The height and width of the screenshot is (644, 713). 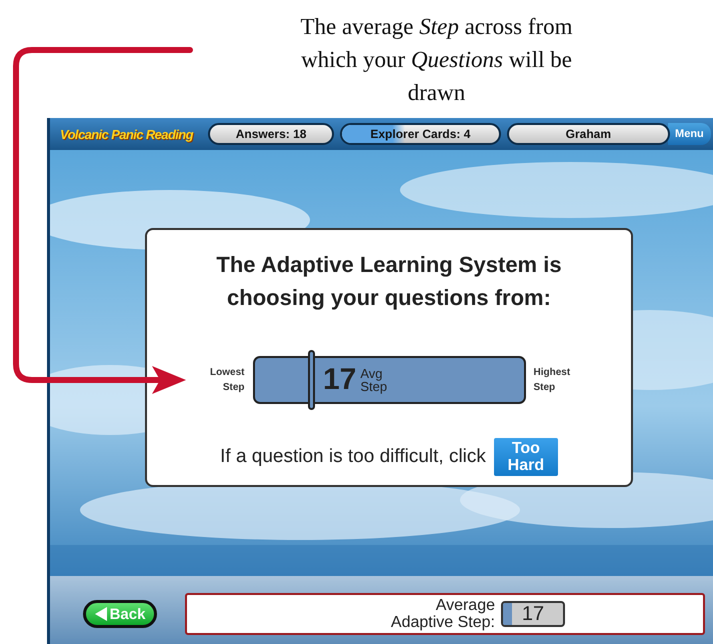 I want to click on meter-value: 17, so click(x=533, y=614).